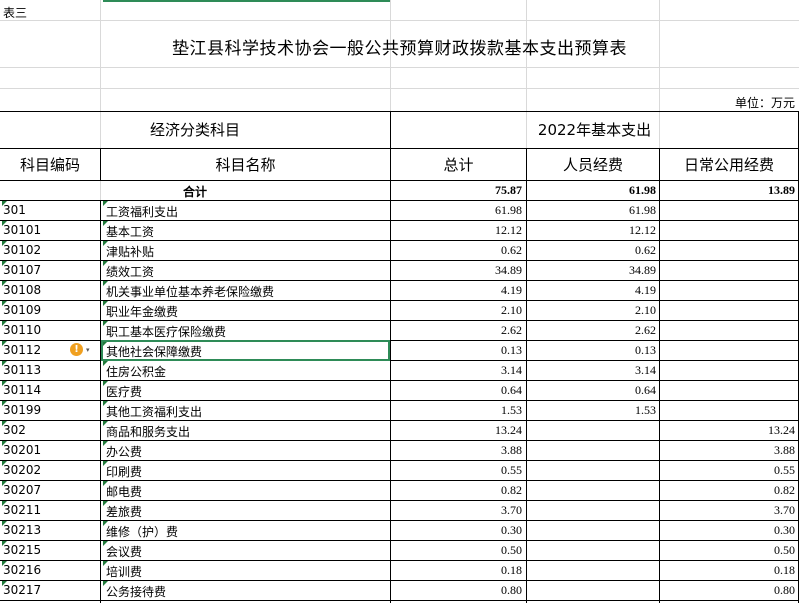 The height and width of the screenshot is (603, 799). I want to click on header-category: 经济分类科目, so click(195, 129).